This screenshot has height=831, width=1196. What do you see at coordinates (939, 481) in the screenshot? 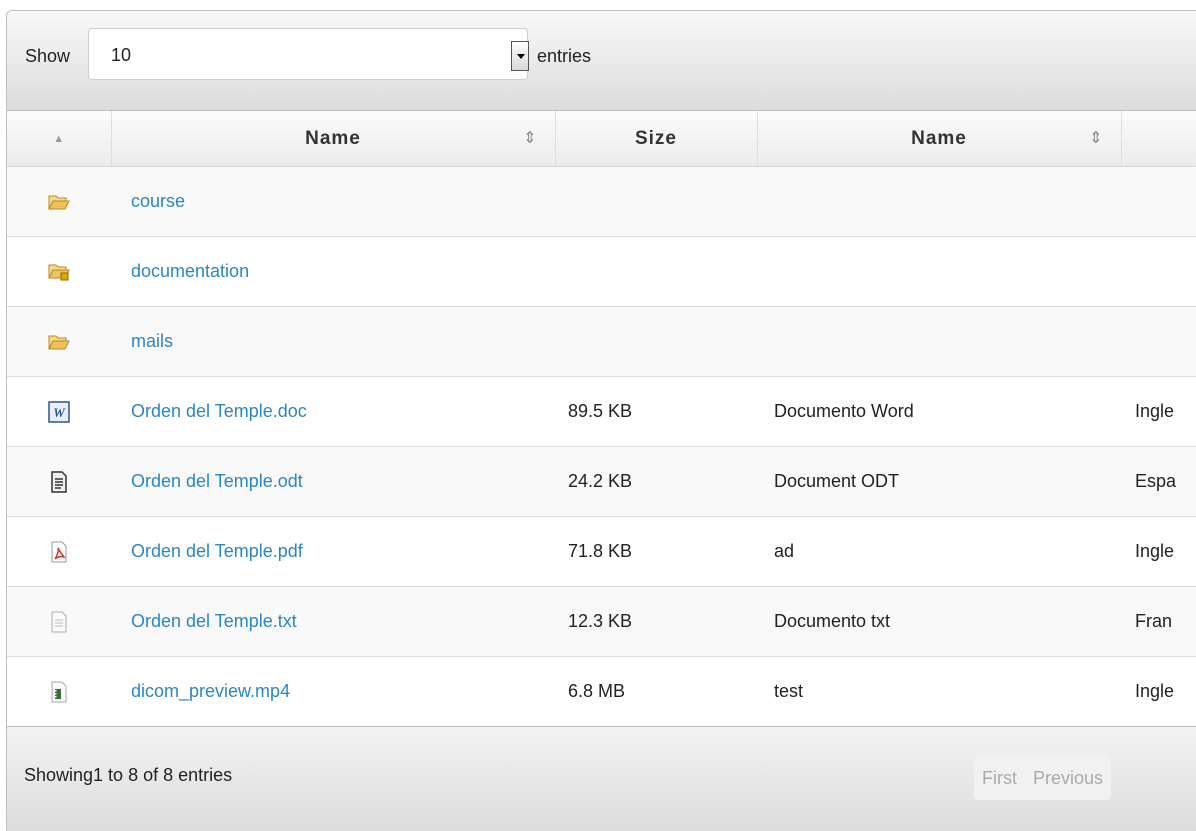
I see `file-type-name-cell: Document ODT` at bounding box center [939, 481].